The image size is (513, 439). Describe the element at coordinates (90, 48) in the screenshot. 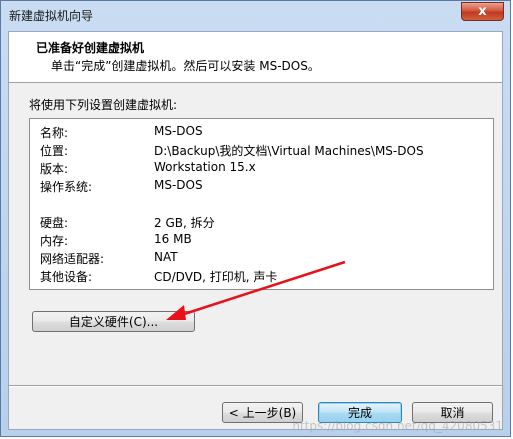

I see `page-title: 已准备好创建虚拟机` at that location.